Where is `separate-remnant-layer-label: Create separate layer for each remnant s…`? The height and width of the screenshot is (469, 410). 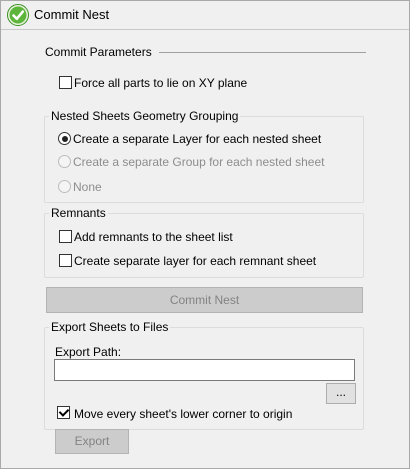
separate-remnant-layer-label: Create separate layer for each remnant s… is located at coordinates (195, 261).